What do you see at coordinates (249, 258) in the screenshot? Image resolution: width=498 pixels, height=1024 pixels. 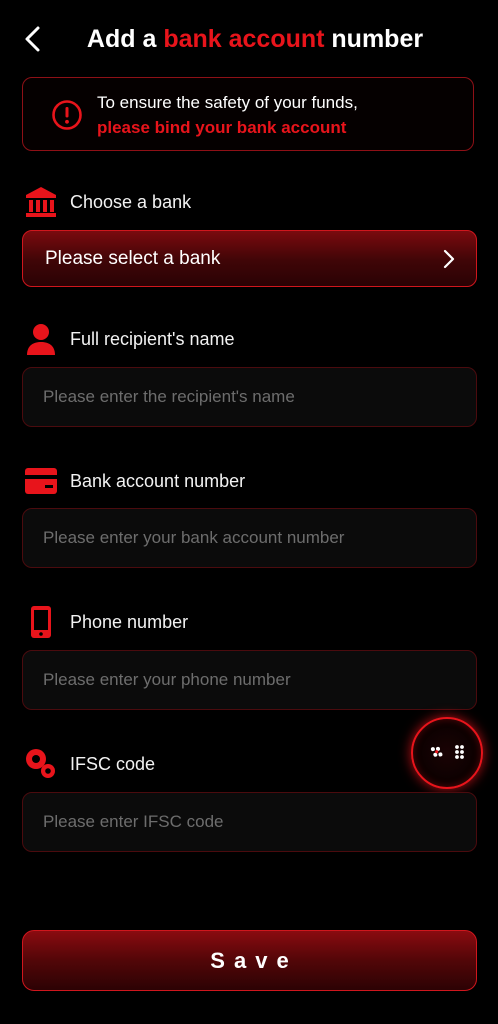 I see `bank-select: Please select a bank` at bounding box center [249, 258].